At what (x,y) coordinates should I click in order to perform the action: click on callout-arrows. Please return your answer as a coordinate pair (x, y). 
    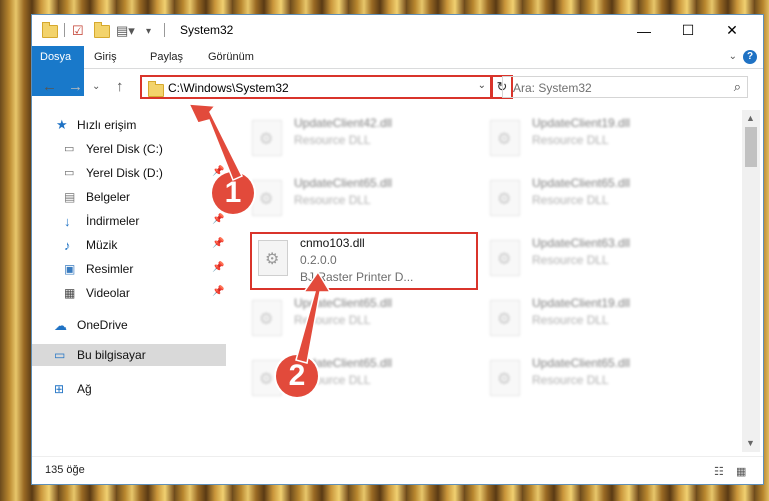
    Looking at the image, I should click on (259, 233).